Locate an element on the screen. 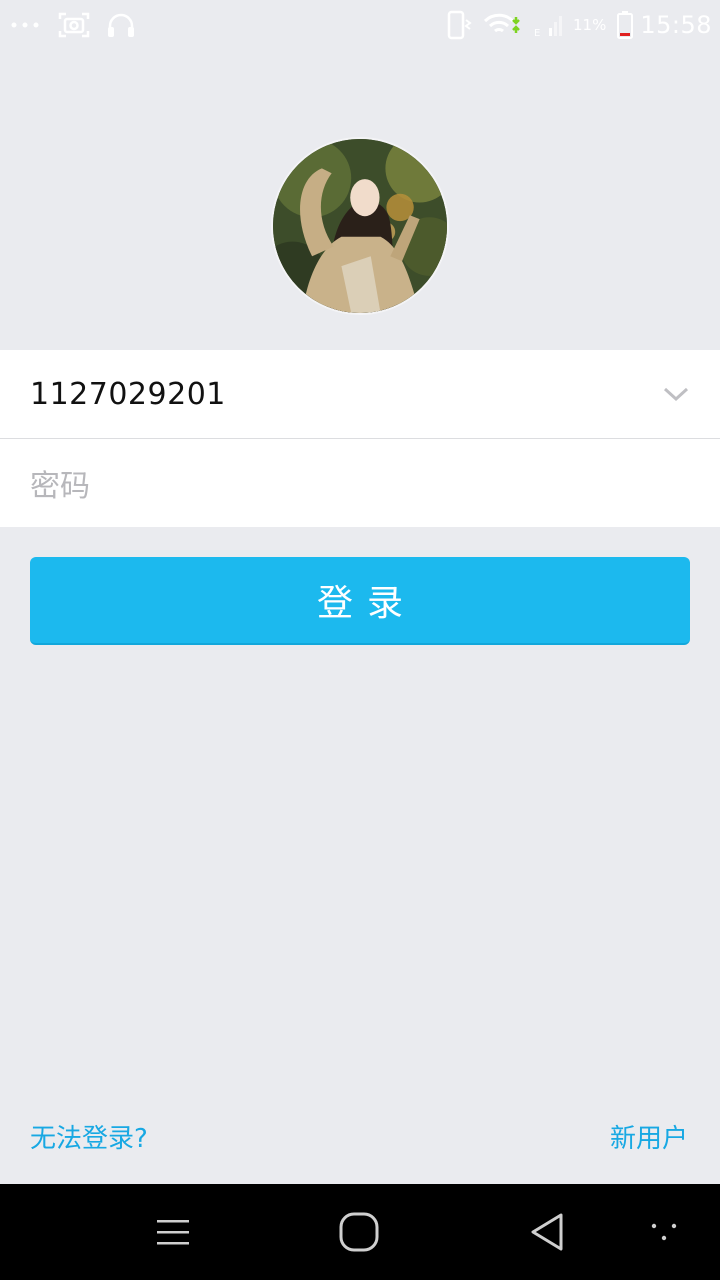  svg-text: E is located at coordinates (537, 33).